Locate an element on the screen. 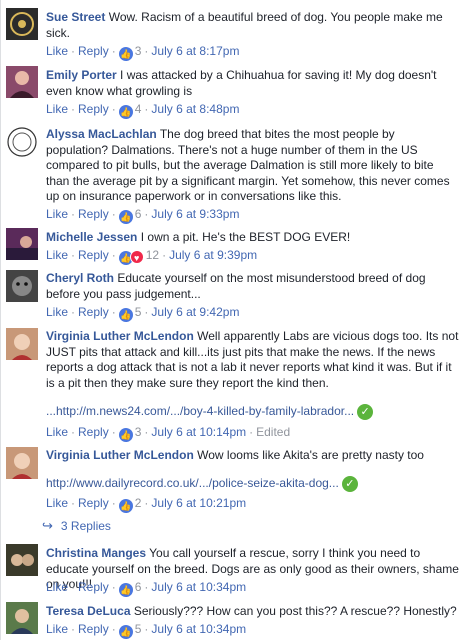 The image size is (468, 640). left-divider is located at coordinates (0, 320).